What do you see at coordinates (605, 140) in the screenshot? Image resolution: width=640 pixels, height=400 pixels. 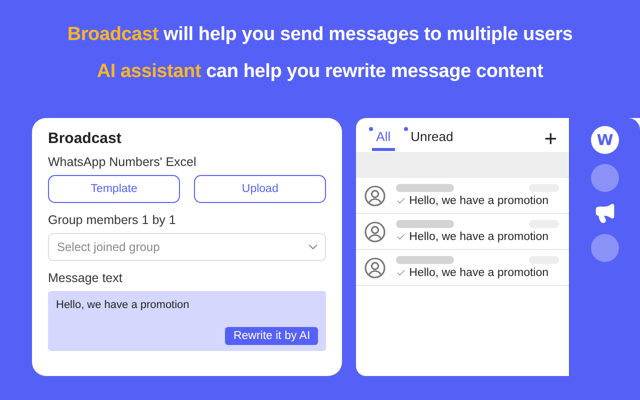 I see `logo: W` at bounding box center [605, 140].